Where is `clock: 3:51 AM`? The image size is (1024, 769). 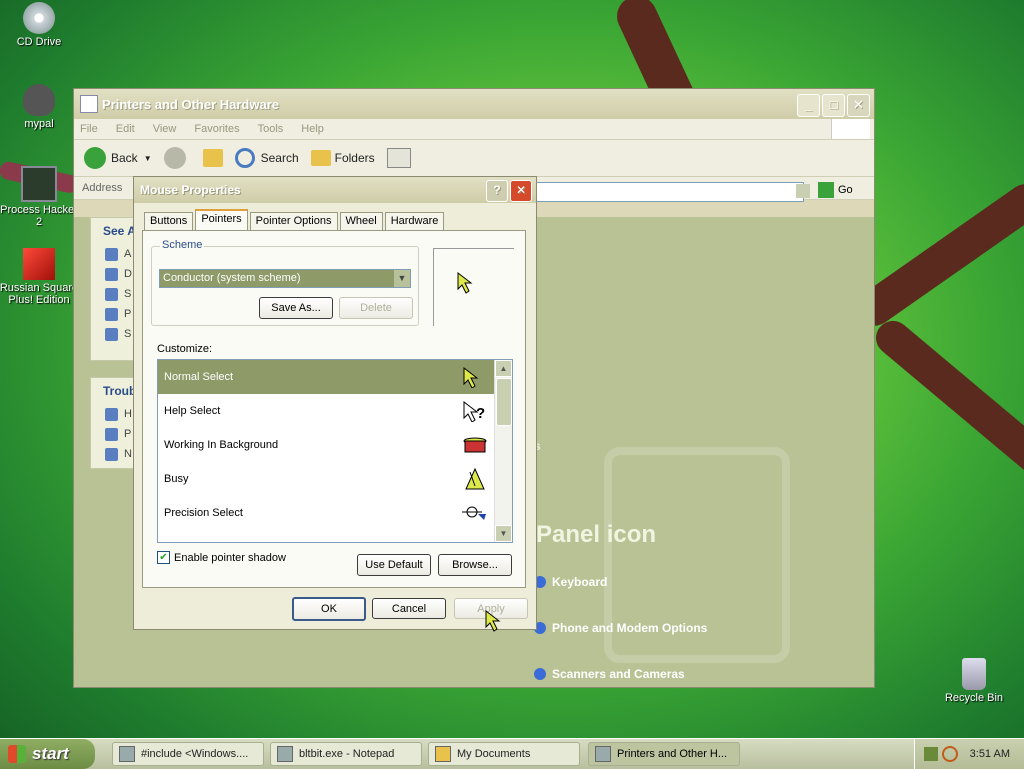
clock: 3:51 AM is located at coordinates (990, 754).